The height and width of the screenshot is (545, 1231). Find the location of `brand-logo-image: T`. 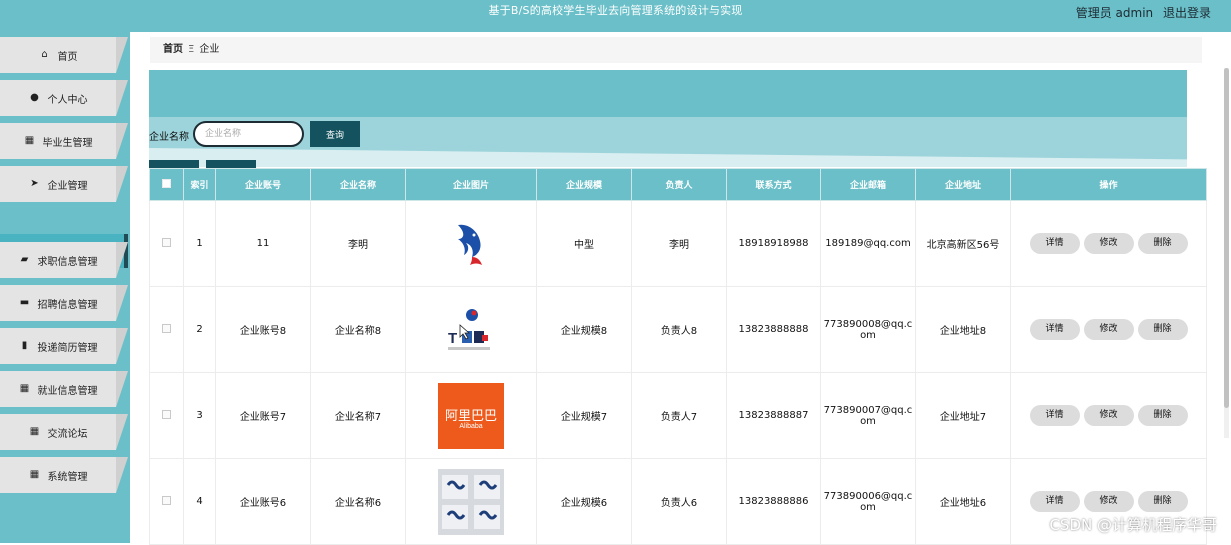

brand-logo-image: T is located at coordinates (471, 330).